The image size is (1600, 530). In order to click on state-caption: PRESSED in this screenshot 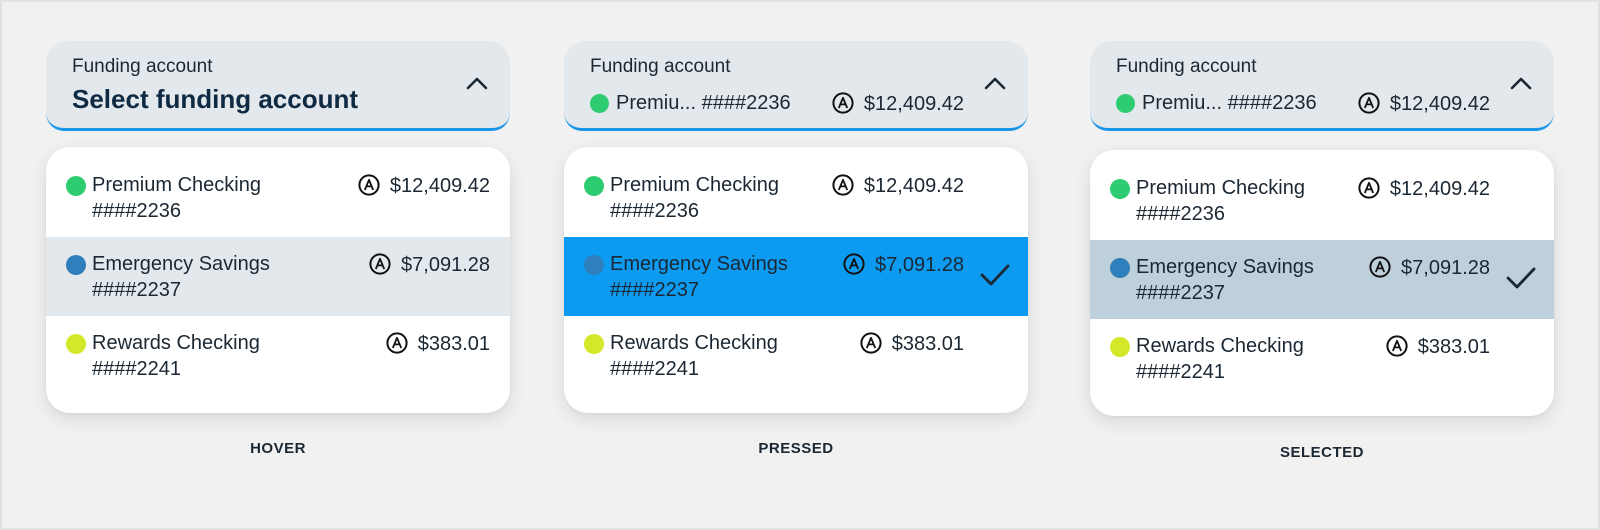, I will do `click(796, 448)`.